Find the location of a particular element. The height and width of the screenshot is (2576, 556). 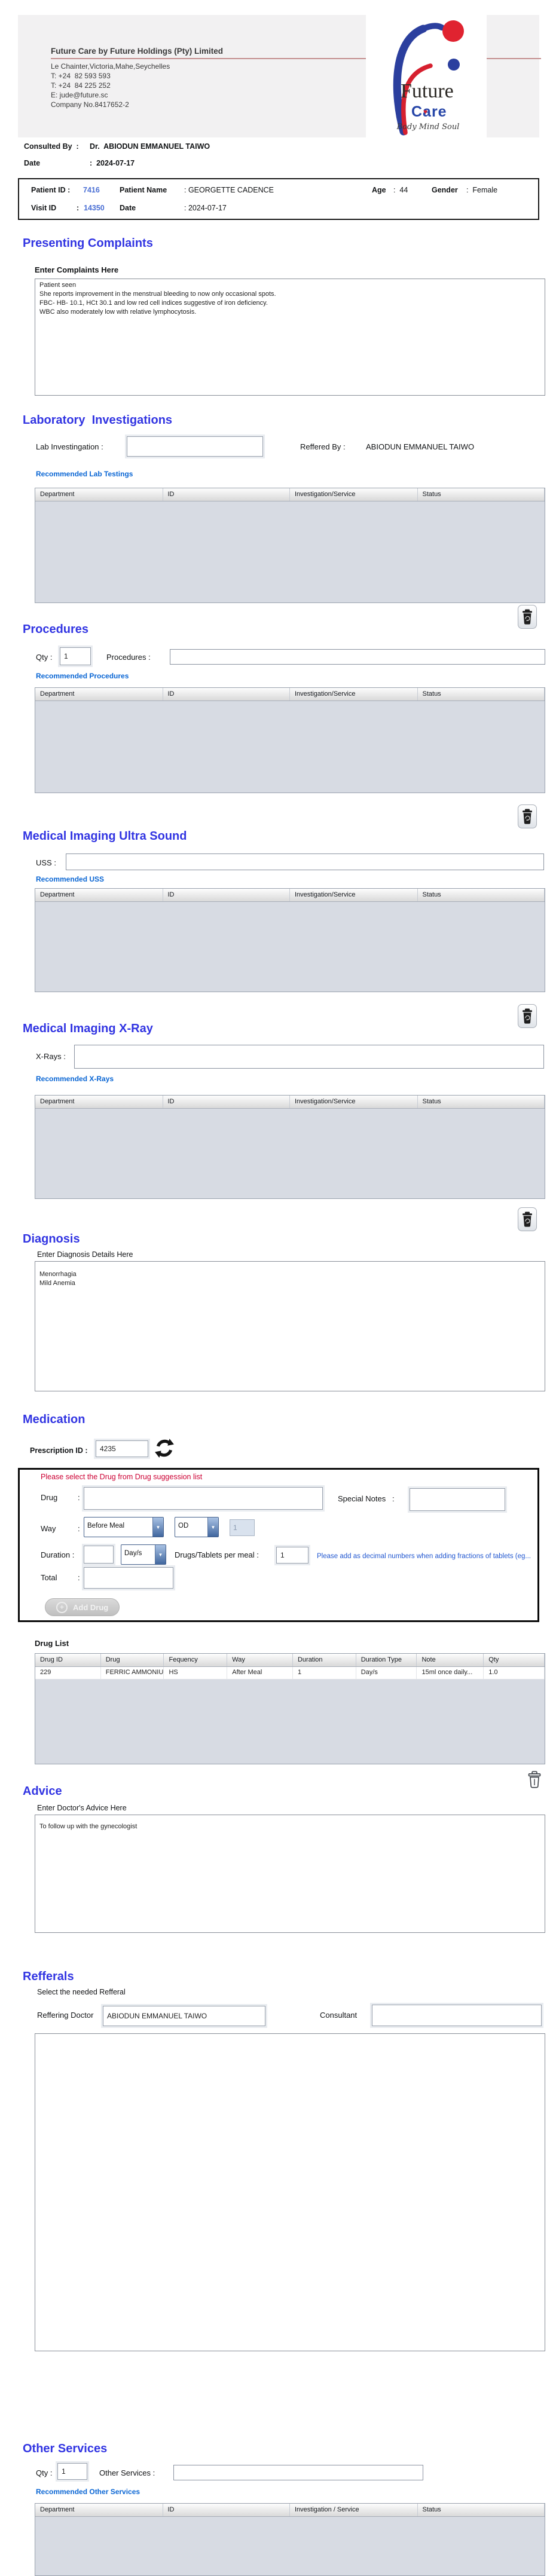

section-heading-procedures: Procedures is located at coordinates (56, 629).